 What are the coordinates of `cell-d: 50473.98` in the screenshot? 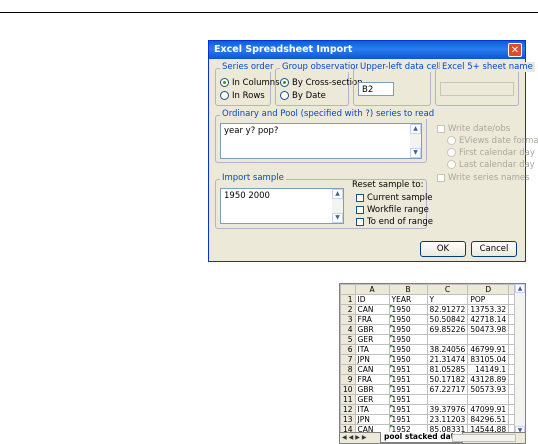 It's located at (488, 329).